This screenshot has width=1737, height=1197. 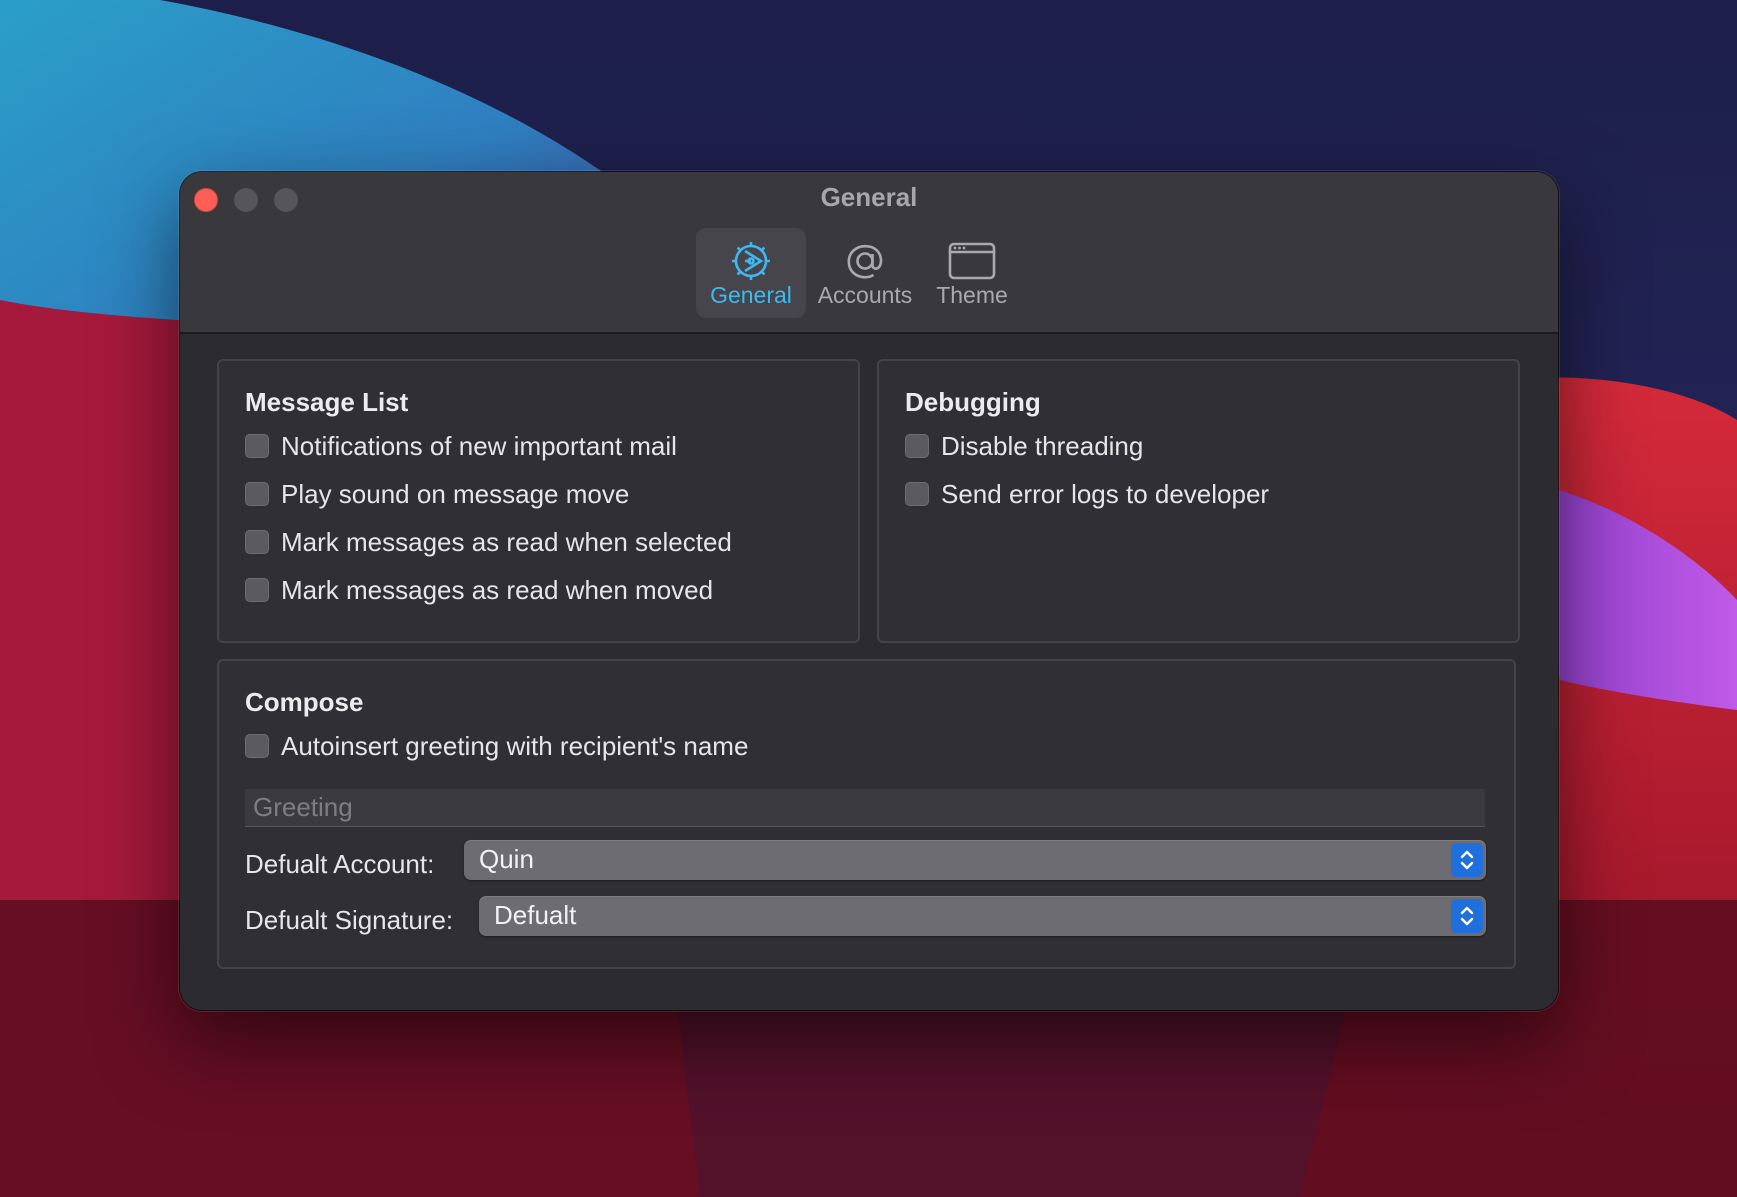 I want to click on panel-title: Debugging, so click(x=973, y=402).